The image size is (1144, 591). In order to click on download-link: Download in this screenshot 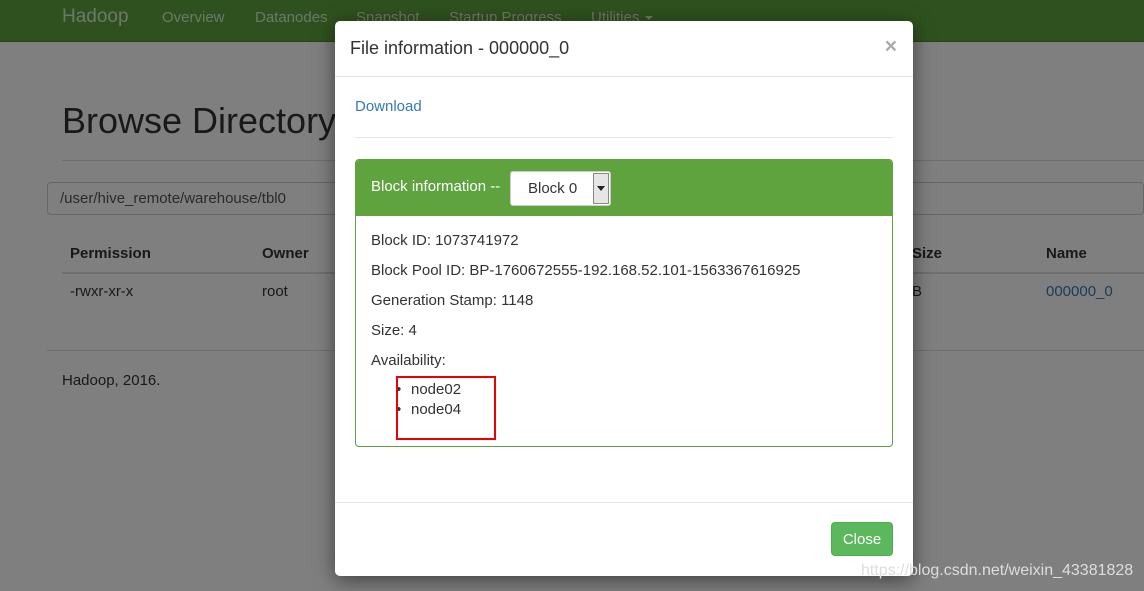, I will do `click(388, 106)`.